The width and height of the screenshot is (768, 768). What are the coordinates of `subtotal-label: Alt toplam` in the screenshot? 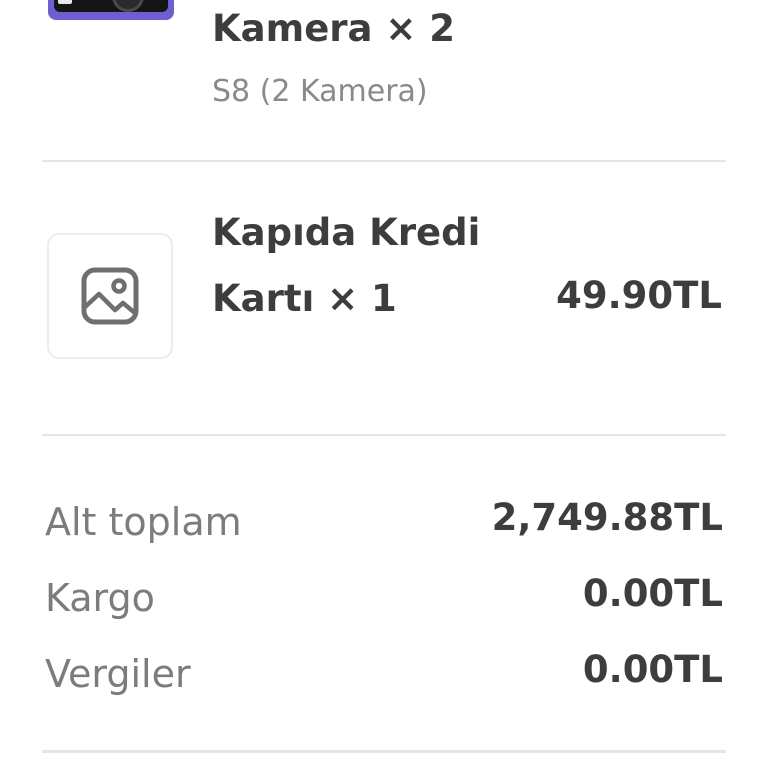 It's located at (143, 522).